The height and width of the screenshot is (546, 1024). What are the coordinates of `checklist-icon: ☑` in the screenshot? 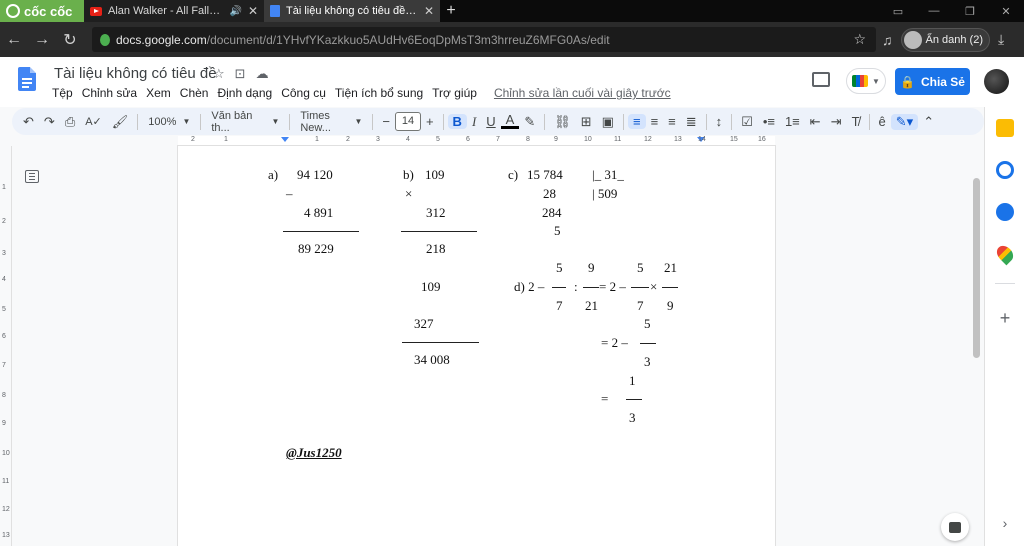 It's located at (747, 122).